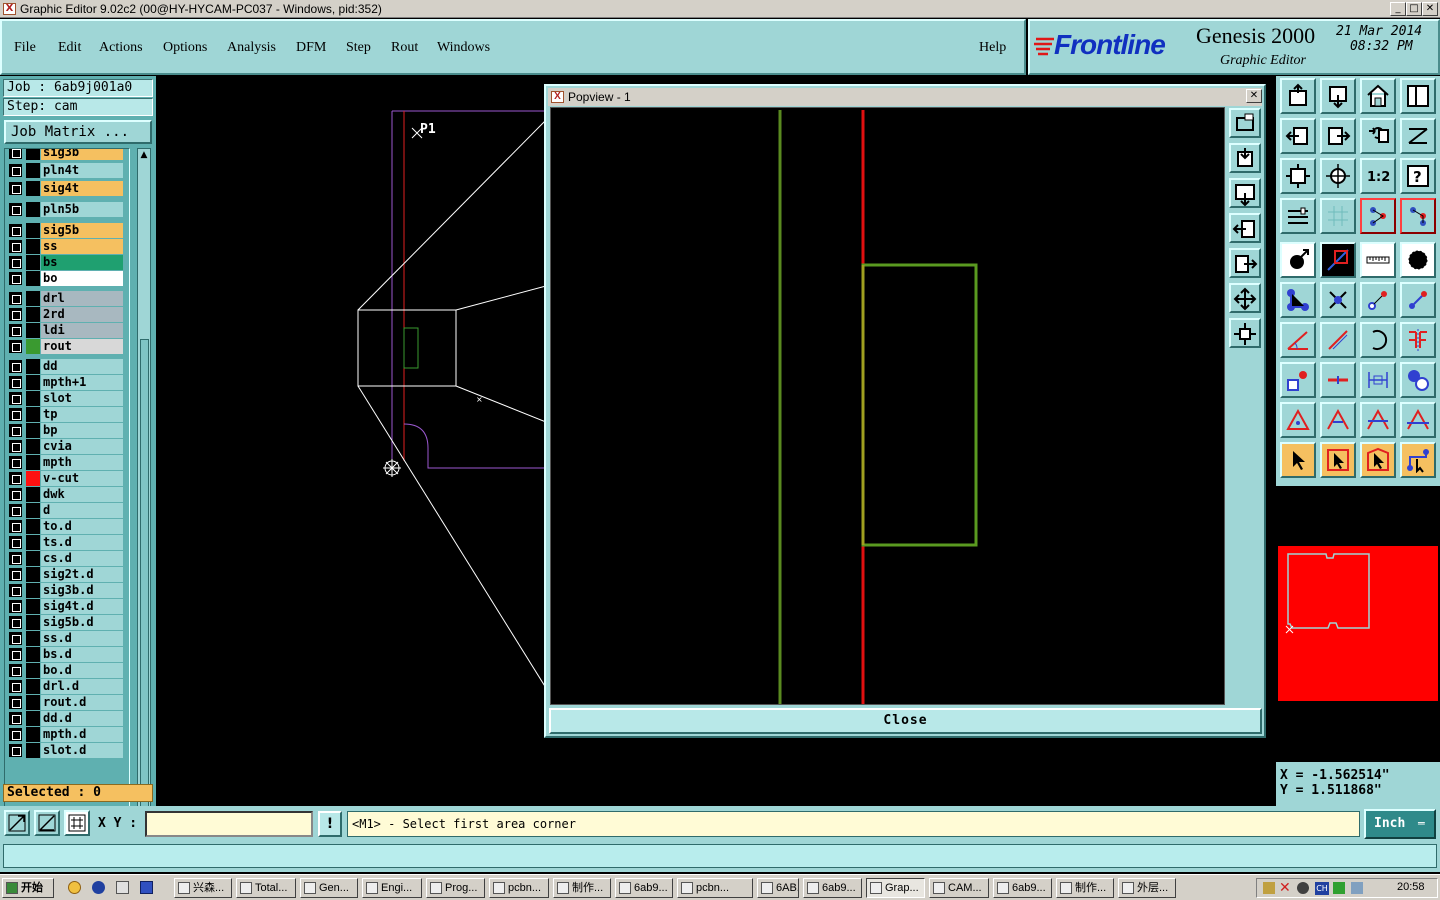 The image size is (1440, 900). I want to click on layer-name: bs.d, so click(82, 654).